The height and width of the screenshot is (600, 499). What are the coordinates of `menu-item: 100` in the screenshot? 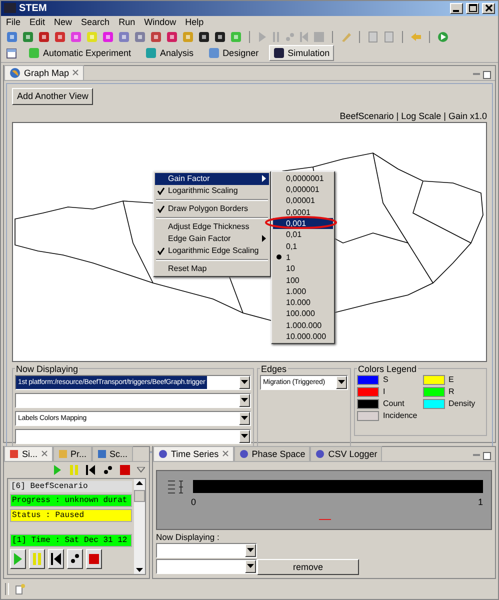 It's located at (303, 280).